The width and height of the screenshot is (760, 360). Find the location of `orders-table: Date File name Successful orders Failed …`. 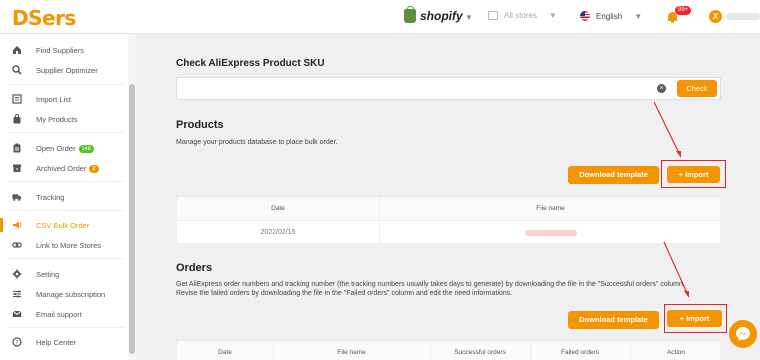

orders-table: Date File name Successful orders Failed … is located at coordinates (448, 350).